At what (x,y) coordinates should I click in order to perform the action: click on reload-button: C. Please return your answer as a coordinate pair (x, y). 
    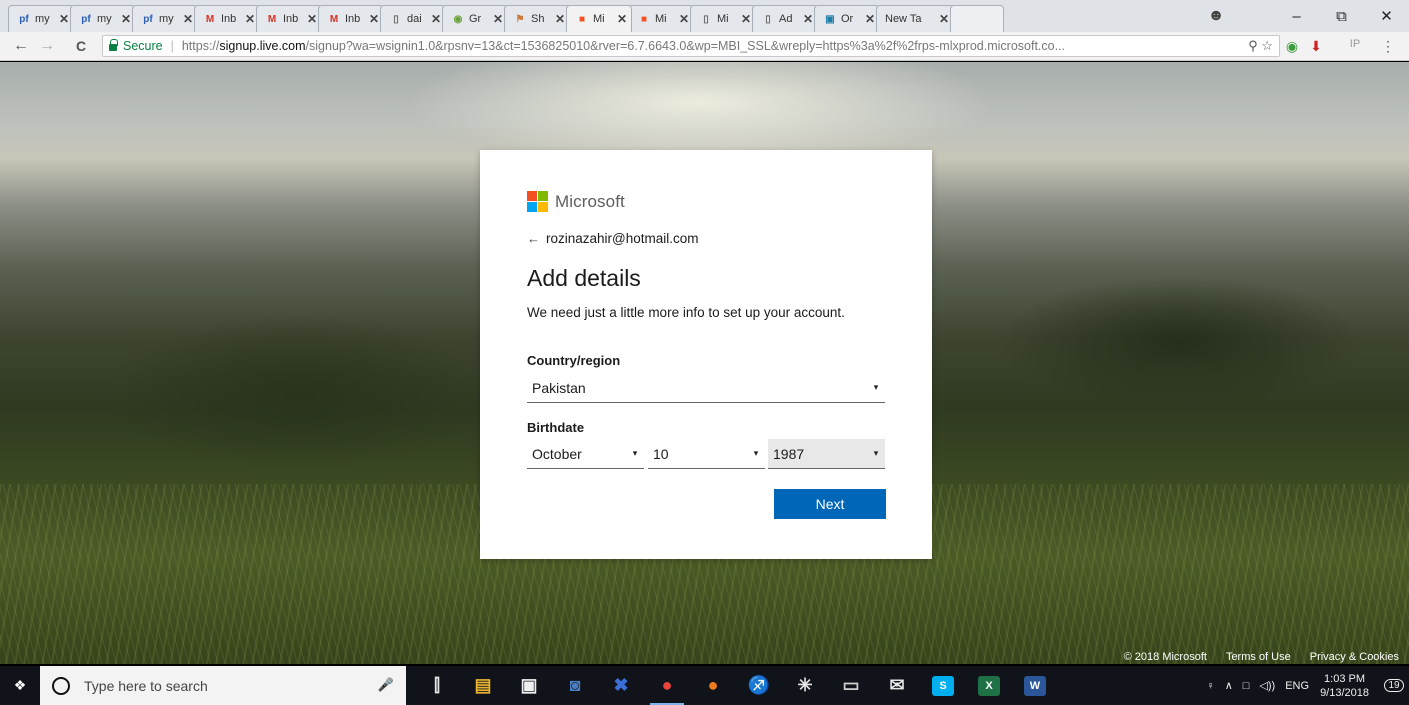
    Looking at the image, I should click on (81, 46).